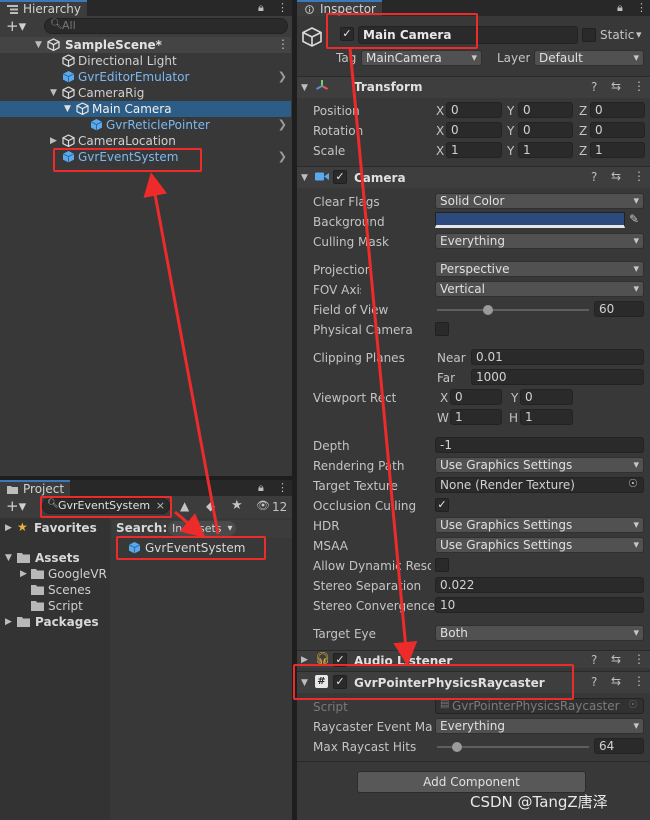 This screenshot has height=820, width=650. Describe the element at coordinates (617, 150) in the screenshot. I see `scale-z-field: 1` at that location.